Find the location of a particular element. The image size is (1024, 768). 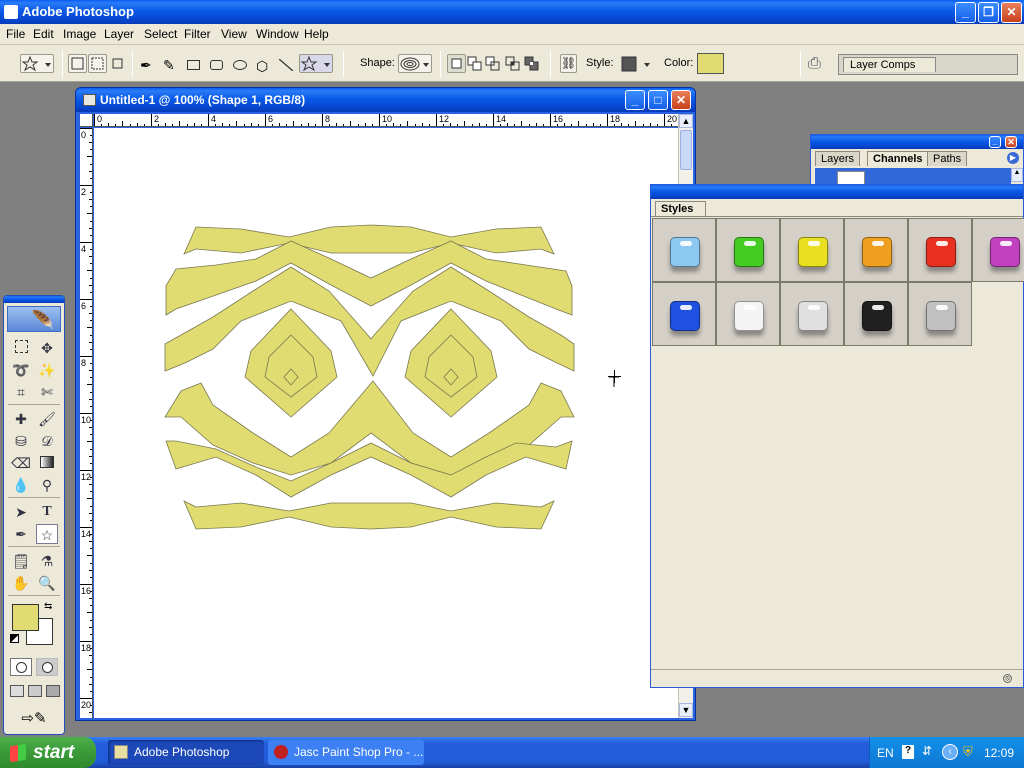

menu-select: Select is located at coordinates (160, 34).